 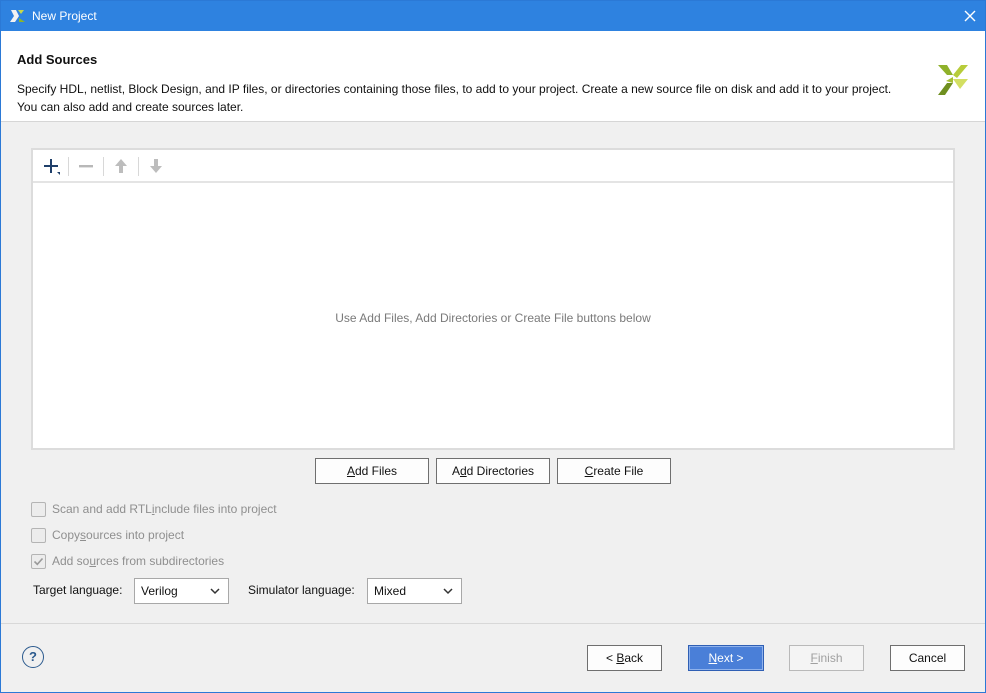 I want to click on button-mnemonic: C, so click(x=589, y=471).